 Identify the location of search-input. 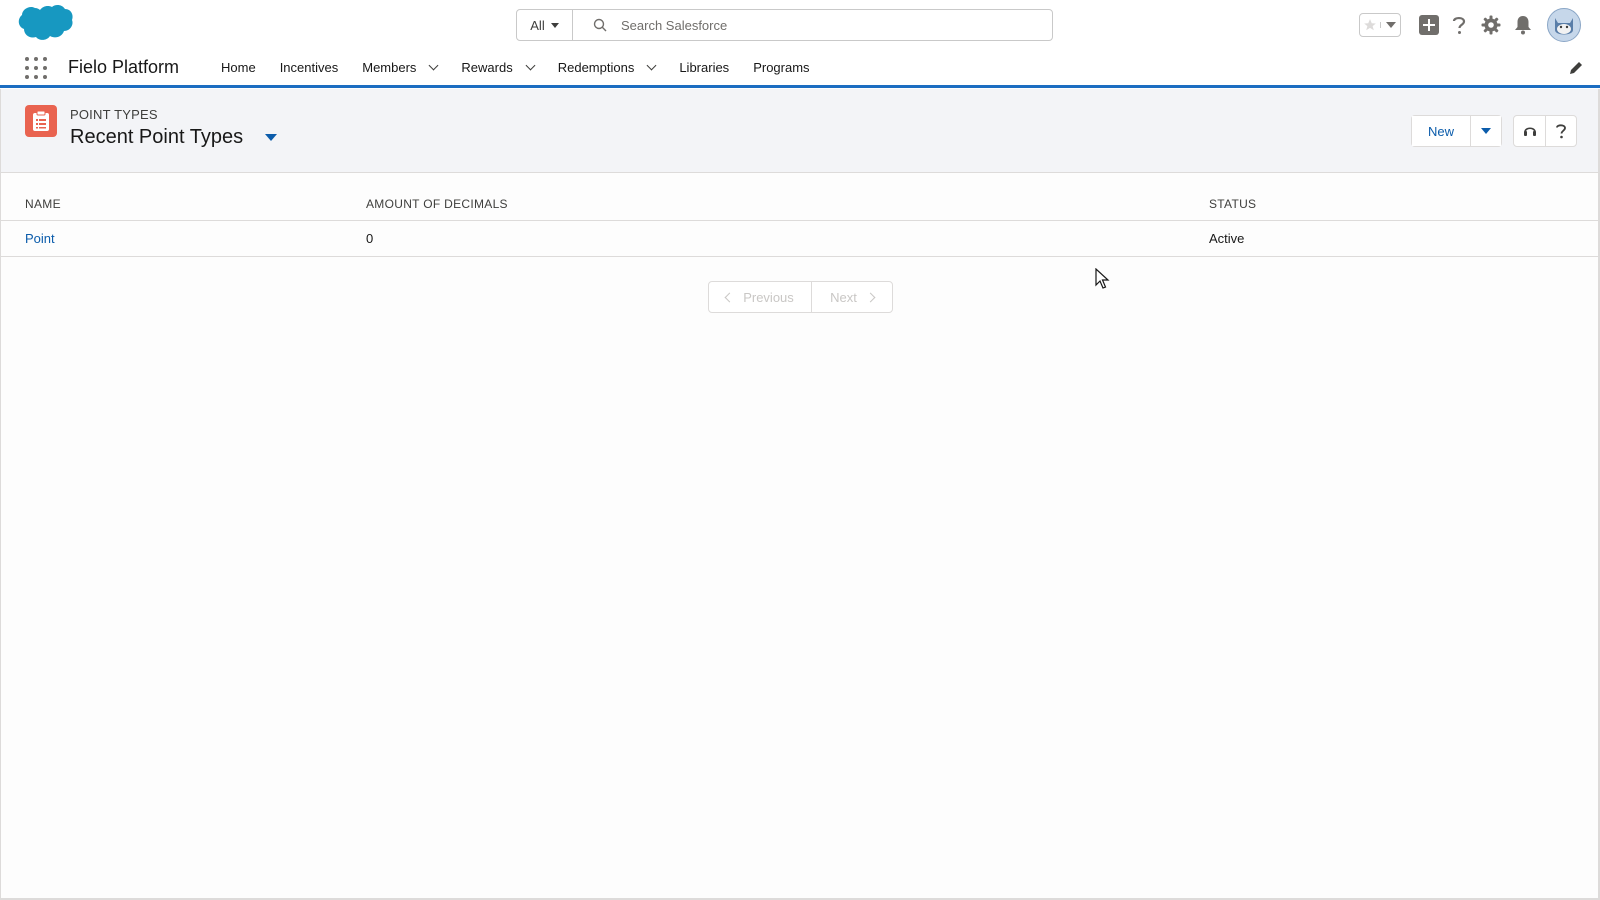
(811, 25).